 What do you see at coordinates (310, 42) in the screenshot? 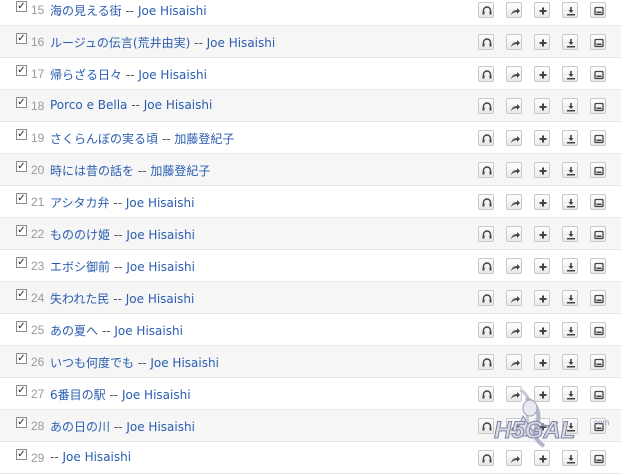
I see `song-row: ✓ 16 ルージュの伝言(荒井由実) -- Joe Hisaishi` at bounding box center [310, 42].